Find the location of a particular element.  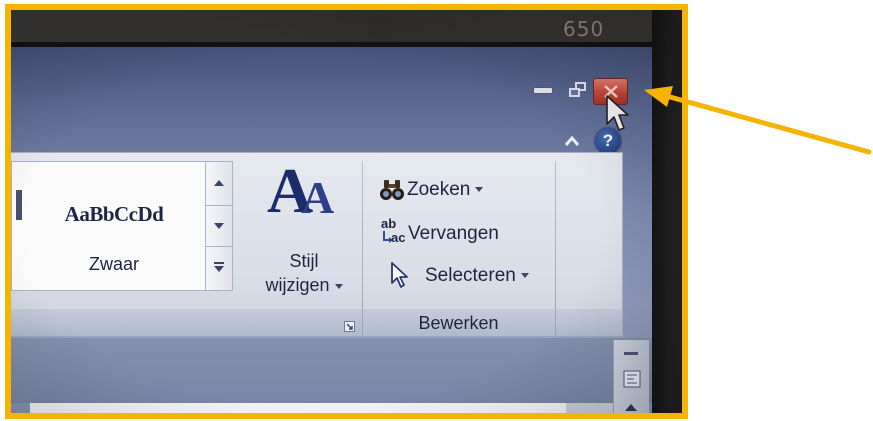

style-item-zwaar: AaBbCcDd Zwaar is located at coordinates (114, 226).